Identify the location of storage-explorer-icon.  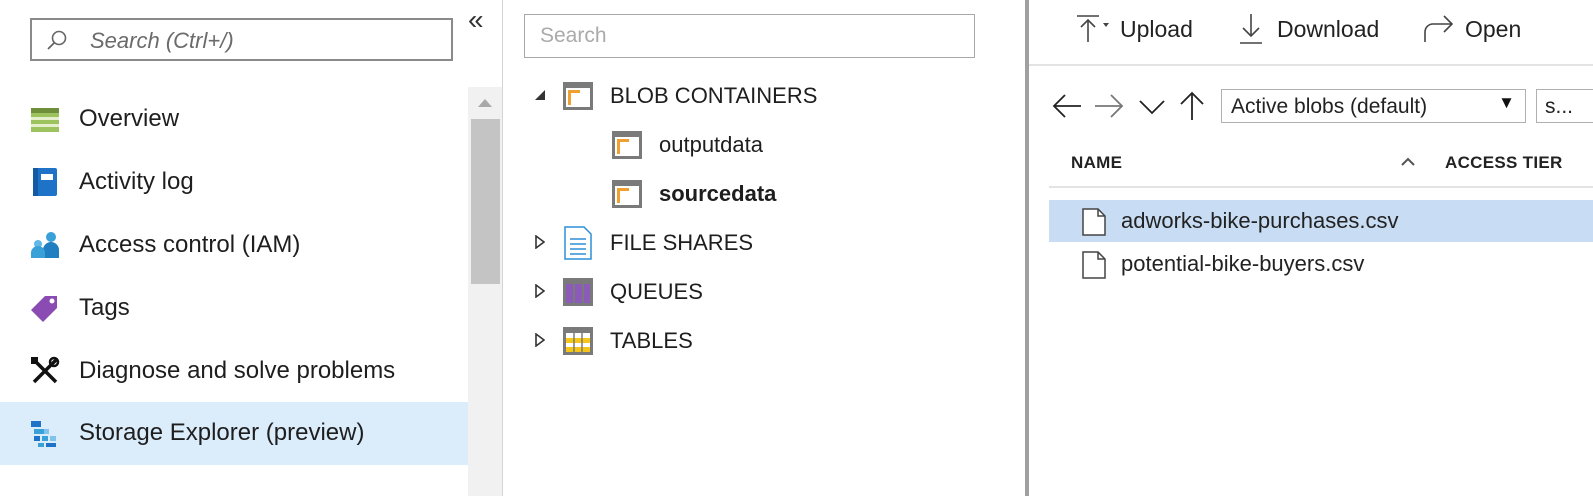
(43, 434).